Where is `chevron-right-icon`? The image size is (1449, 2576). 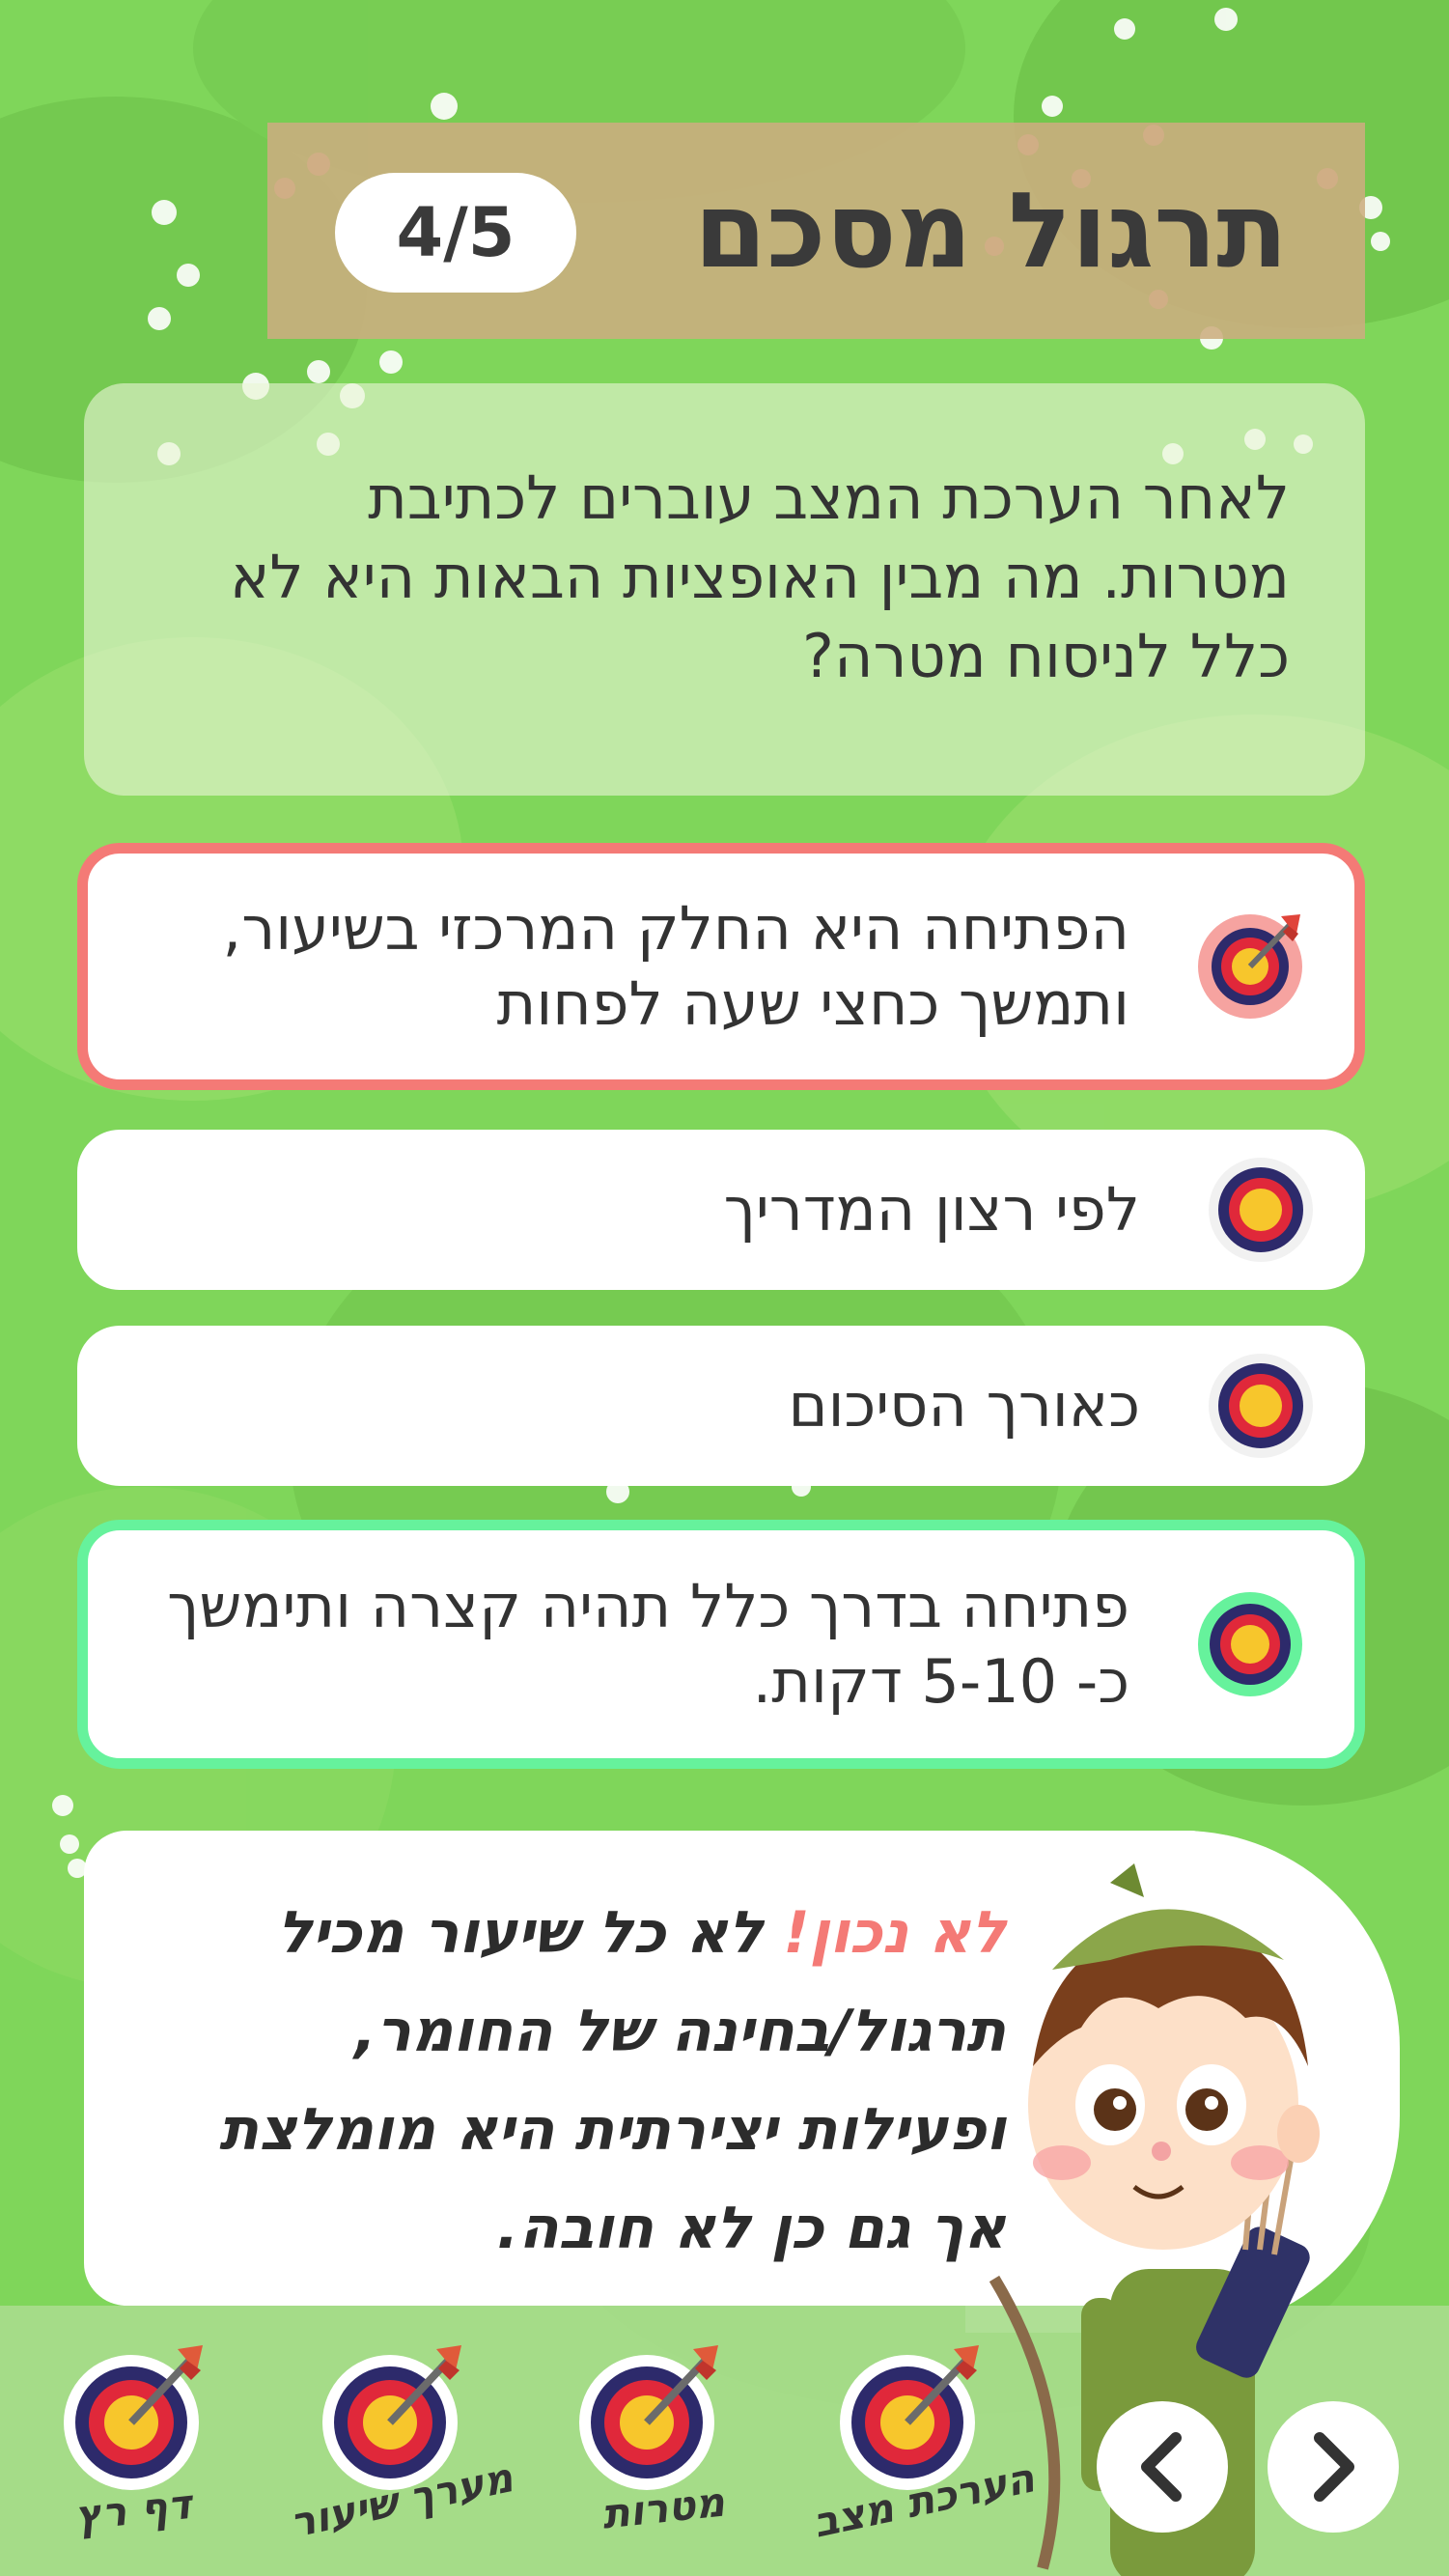
chevron-right-icon is located at coordinates (1334, 2467).